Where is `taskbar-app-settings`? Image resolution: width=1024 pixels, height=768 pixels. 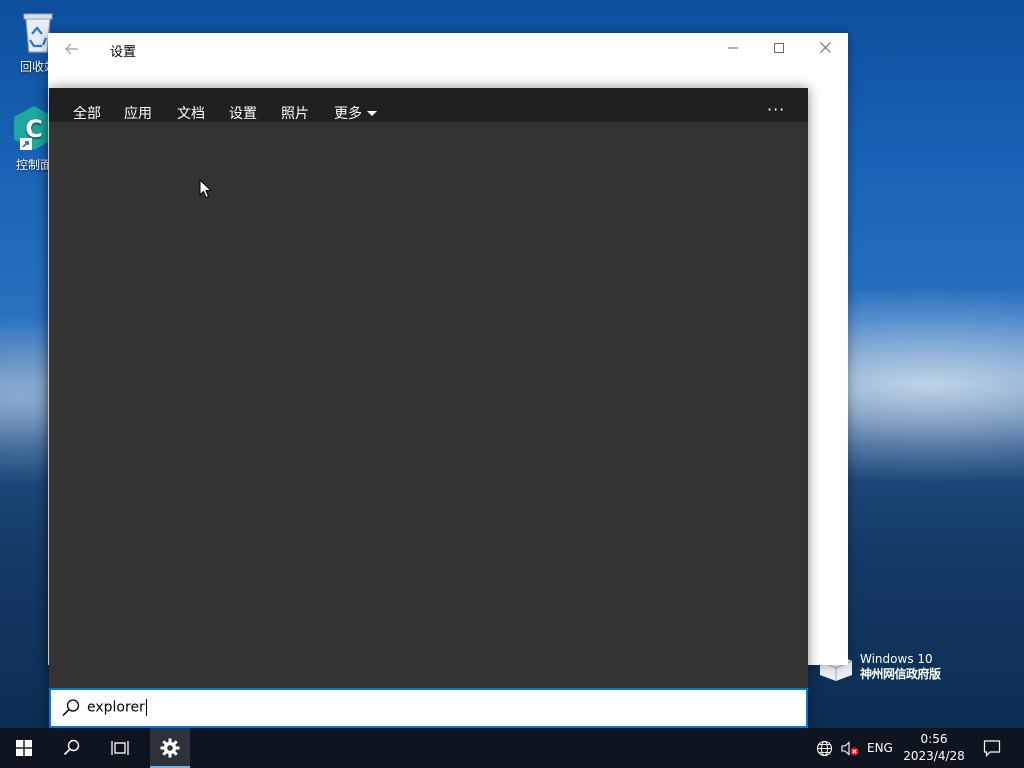
taskbar-app-settings is located at coordinates (170, 748).